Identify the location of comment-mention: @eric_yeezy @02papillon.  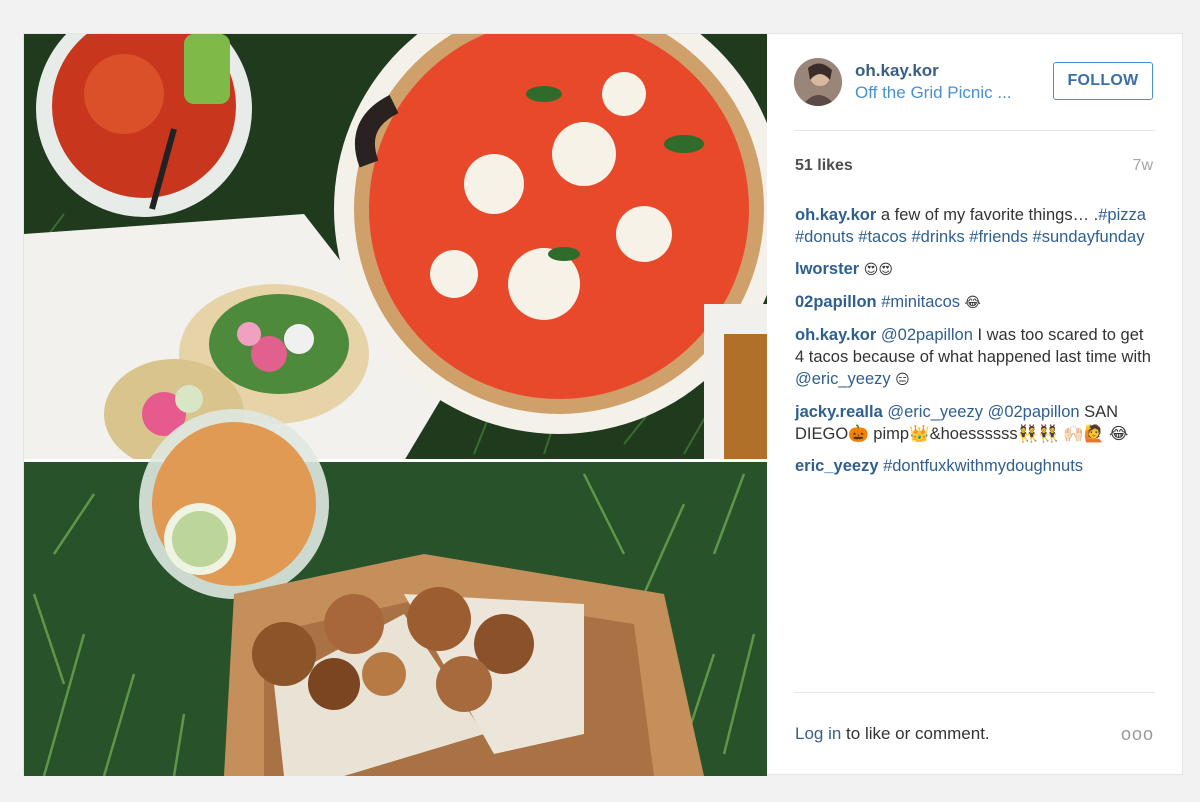
(981, 412).